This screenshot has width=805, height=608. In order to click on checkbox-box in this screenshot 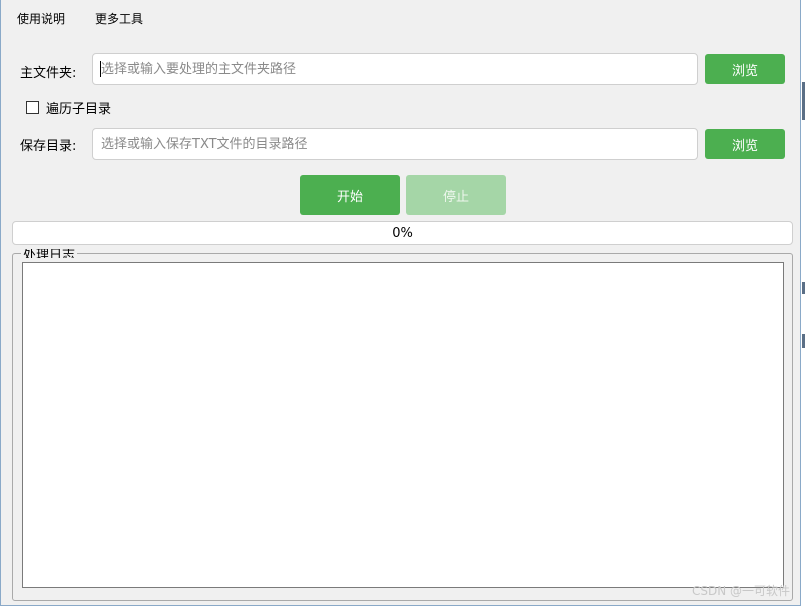, I will do `click(32, 107)`.